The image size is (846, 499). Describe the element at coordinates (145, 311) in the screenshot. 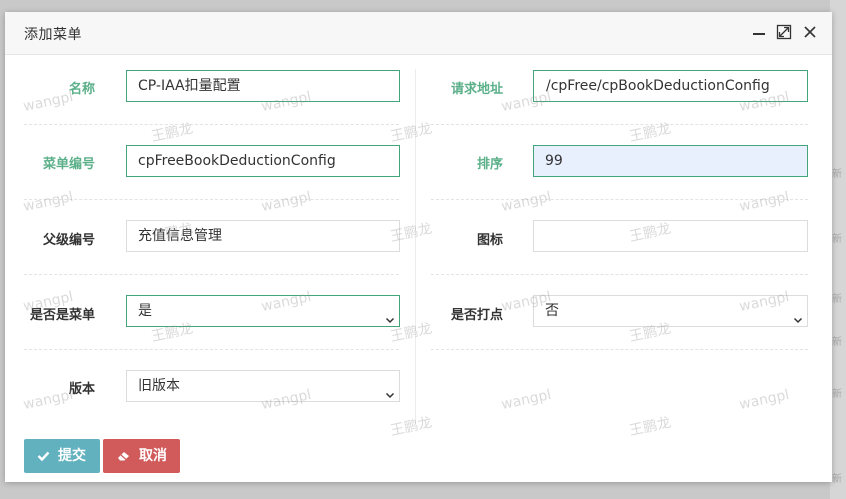

I see `is-menu-value: 是` at that location.